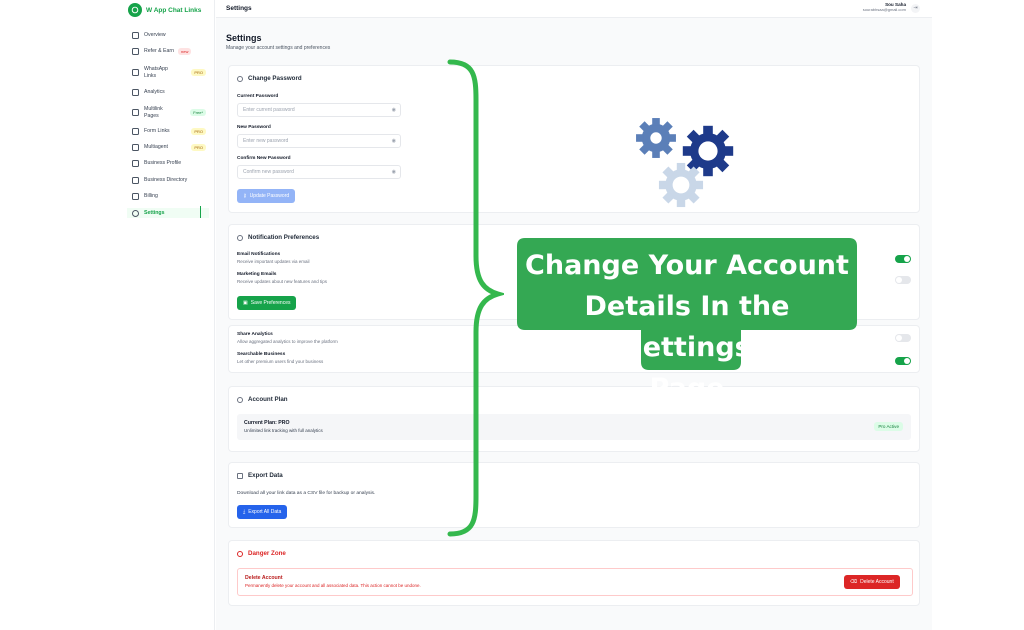 This screenshot has width=1024, height=630. Describe the element at coordinates (154, 92) in the screenshot. I see `sidebar-item-label: Analytics` at that location.